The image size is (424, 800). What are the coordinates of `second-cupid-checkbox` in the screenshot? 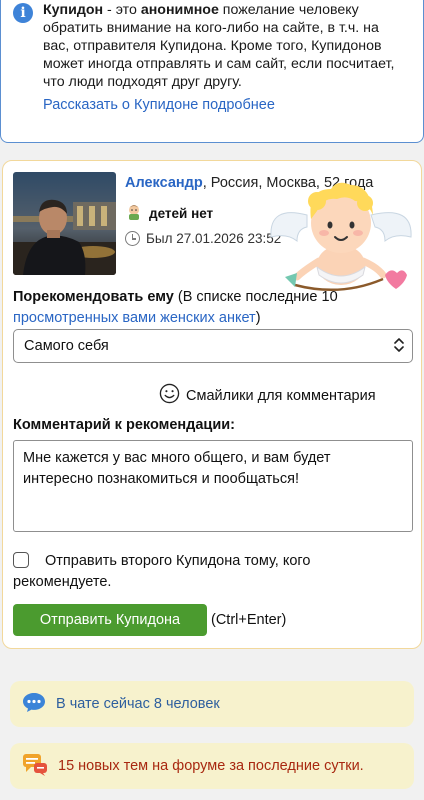 It's located at (21, 560).